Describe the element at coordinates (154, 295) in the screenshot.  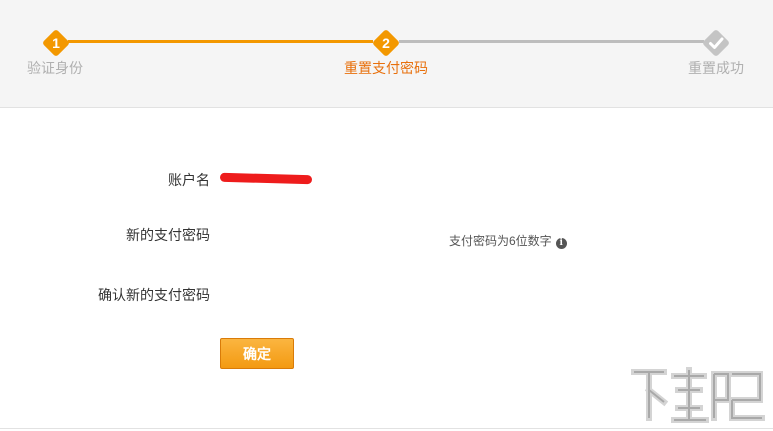
I see `confirm-payment-password-label: 确认新的支付密码` at that location.